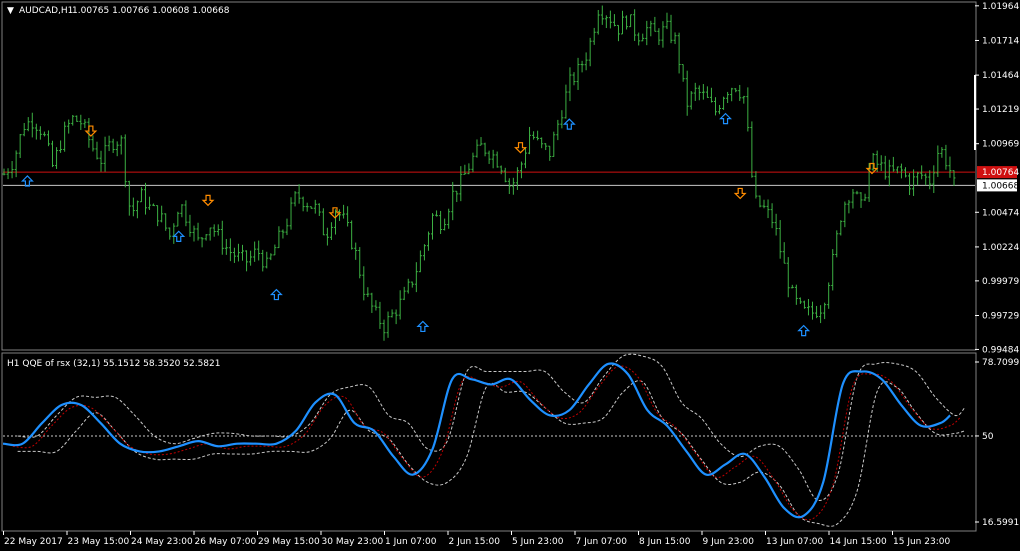 The height and width of the screenshot is (551, 1020). Describe the element at coordinates (729, 542) in the screenshot. I see `time-tick-label: 9 Jun 23:00` at that location.